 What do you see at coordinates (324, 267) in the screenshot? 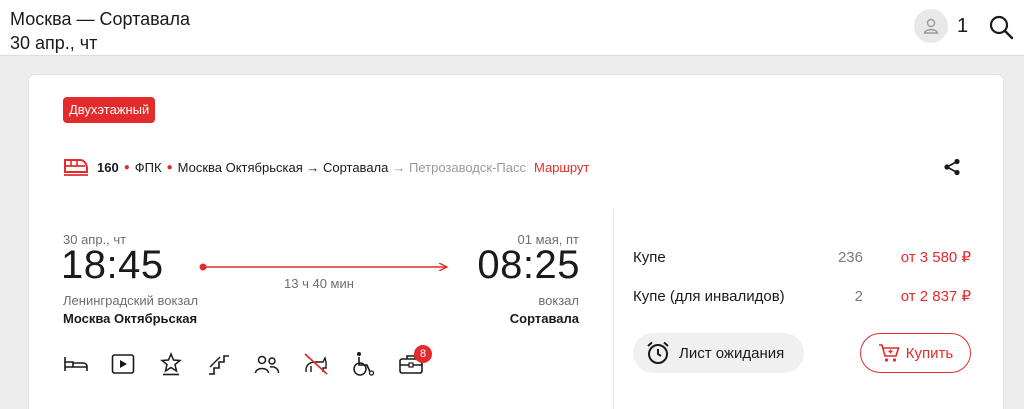
I see `journey-arrow` at bounding box center [324, 267].